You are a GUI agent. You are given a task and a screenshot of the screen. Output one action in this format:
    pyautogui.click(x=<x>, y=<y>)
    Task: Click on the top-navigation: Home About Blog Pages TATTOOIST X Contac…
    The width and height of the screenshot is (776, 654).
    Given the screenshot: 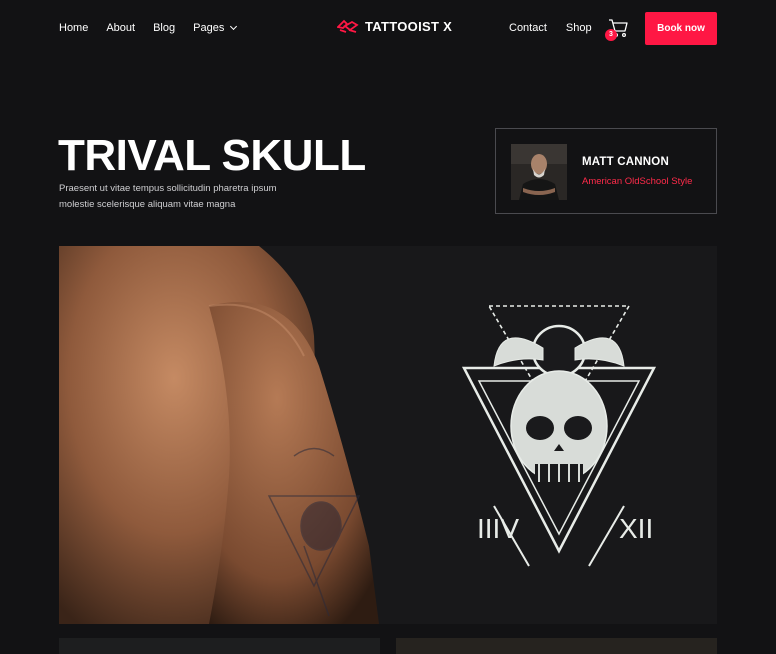 What is the action you would take?
    pyautogui.click(x=388, y=29)
    